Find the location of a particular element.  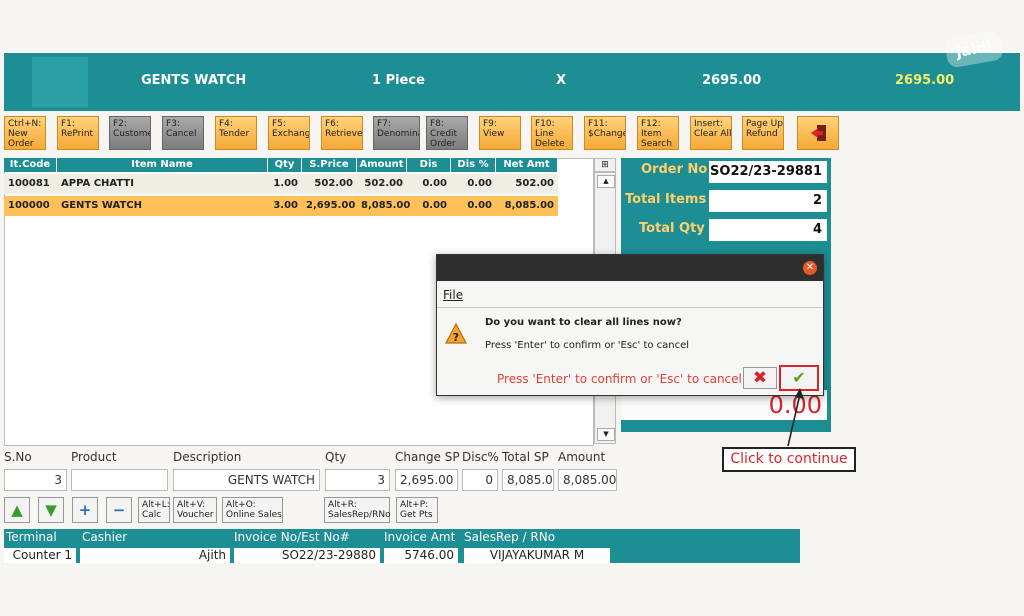

sno-field: 3 is located at coordinates (35, 480).